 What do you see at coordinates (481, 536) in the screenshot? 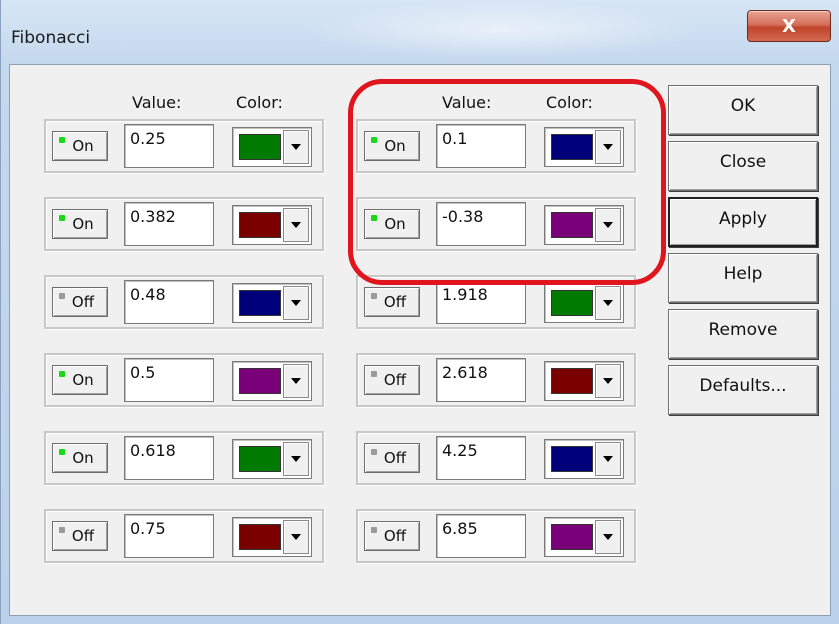
I see `level-value-input: 6.85` at bounding box center [481, 536].